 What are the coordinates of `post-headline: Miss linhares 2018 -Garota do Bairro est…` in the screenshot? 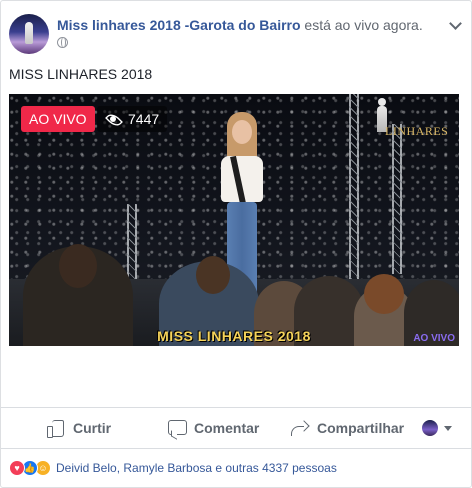 It's located at (257, 25).